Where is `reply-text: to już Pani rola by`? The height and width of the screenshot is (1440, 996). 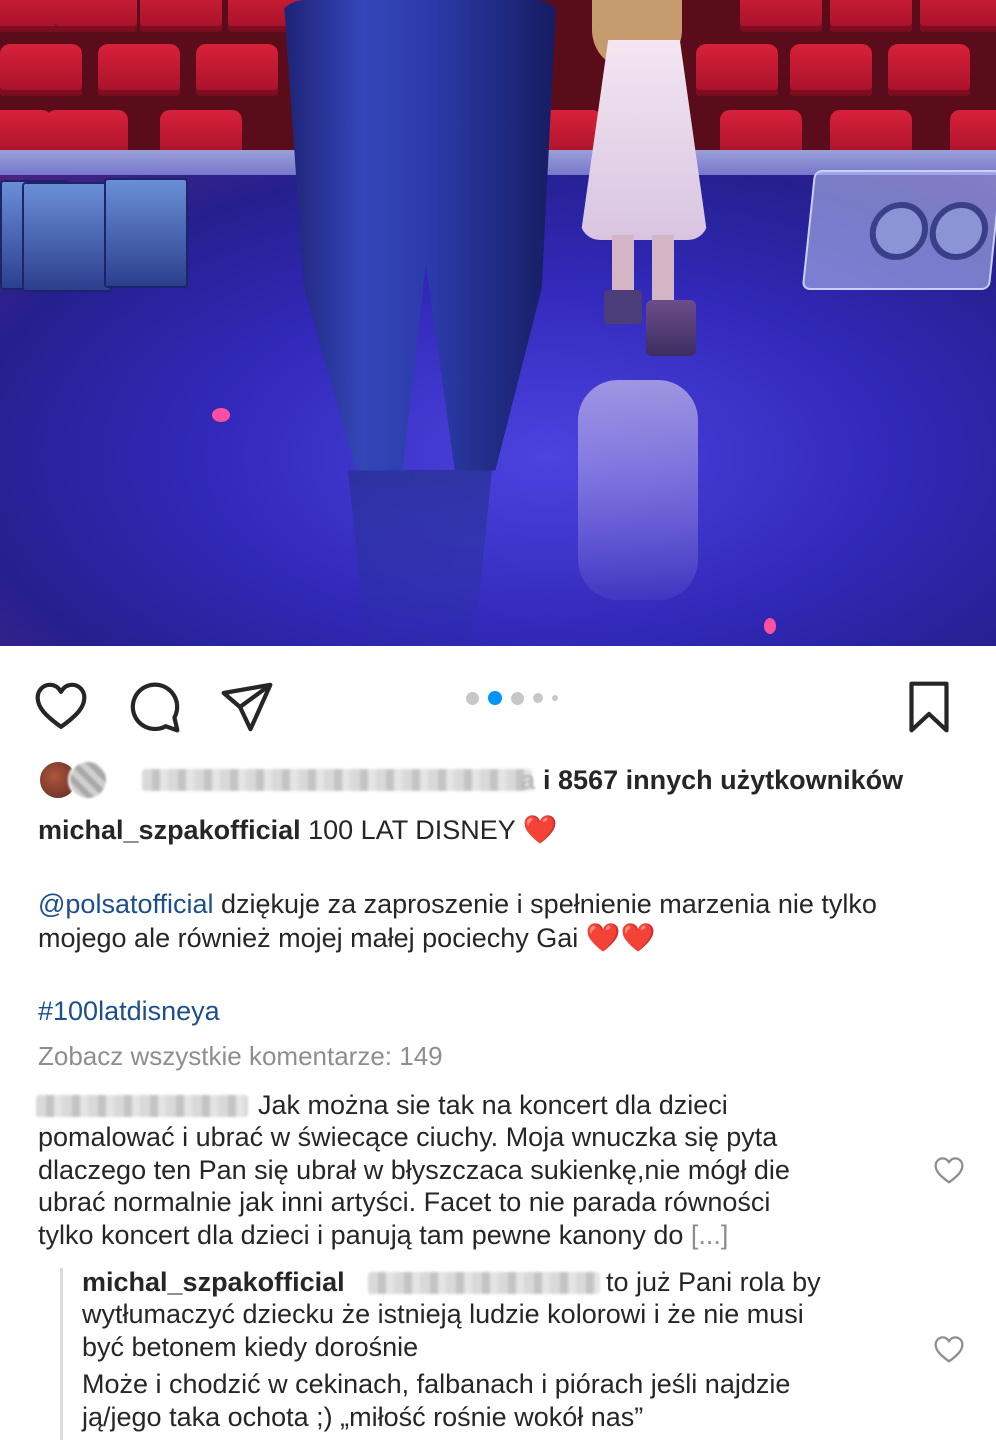 reply-text: to już Pani rola by is located at coordinates (713, 1282).